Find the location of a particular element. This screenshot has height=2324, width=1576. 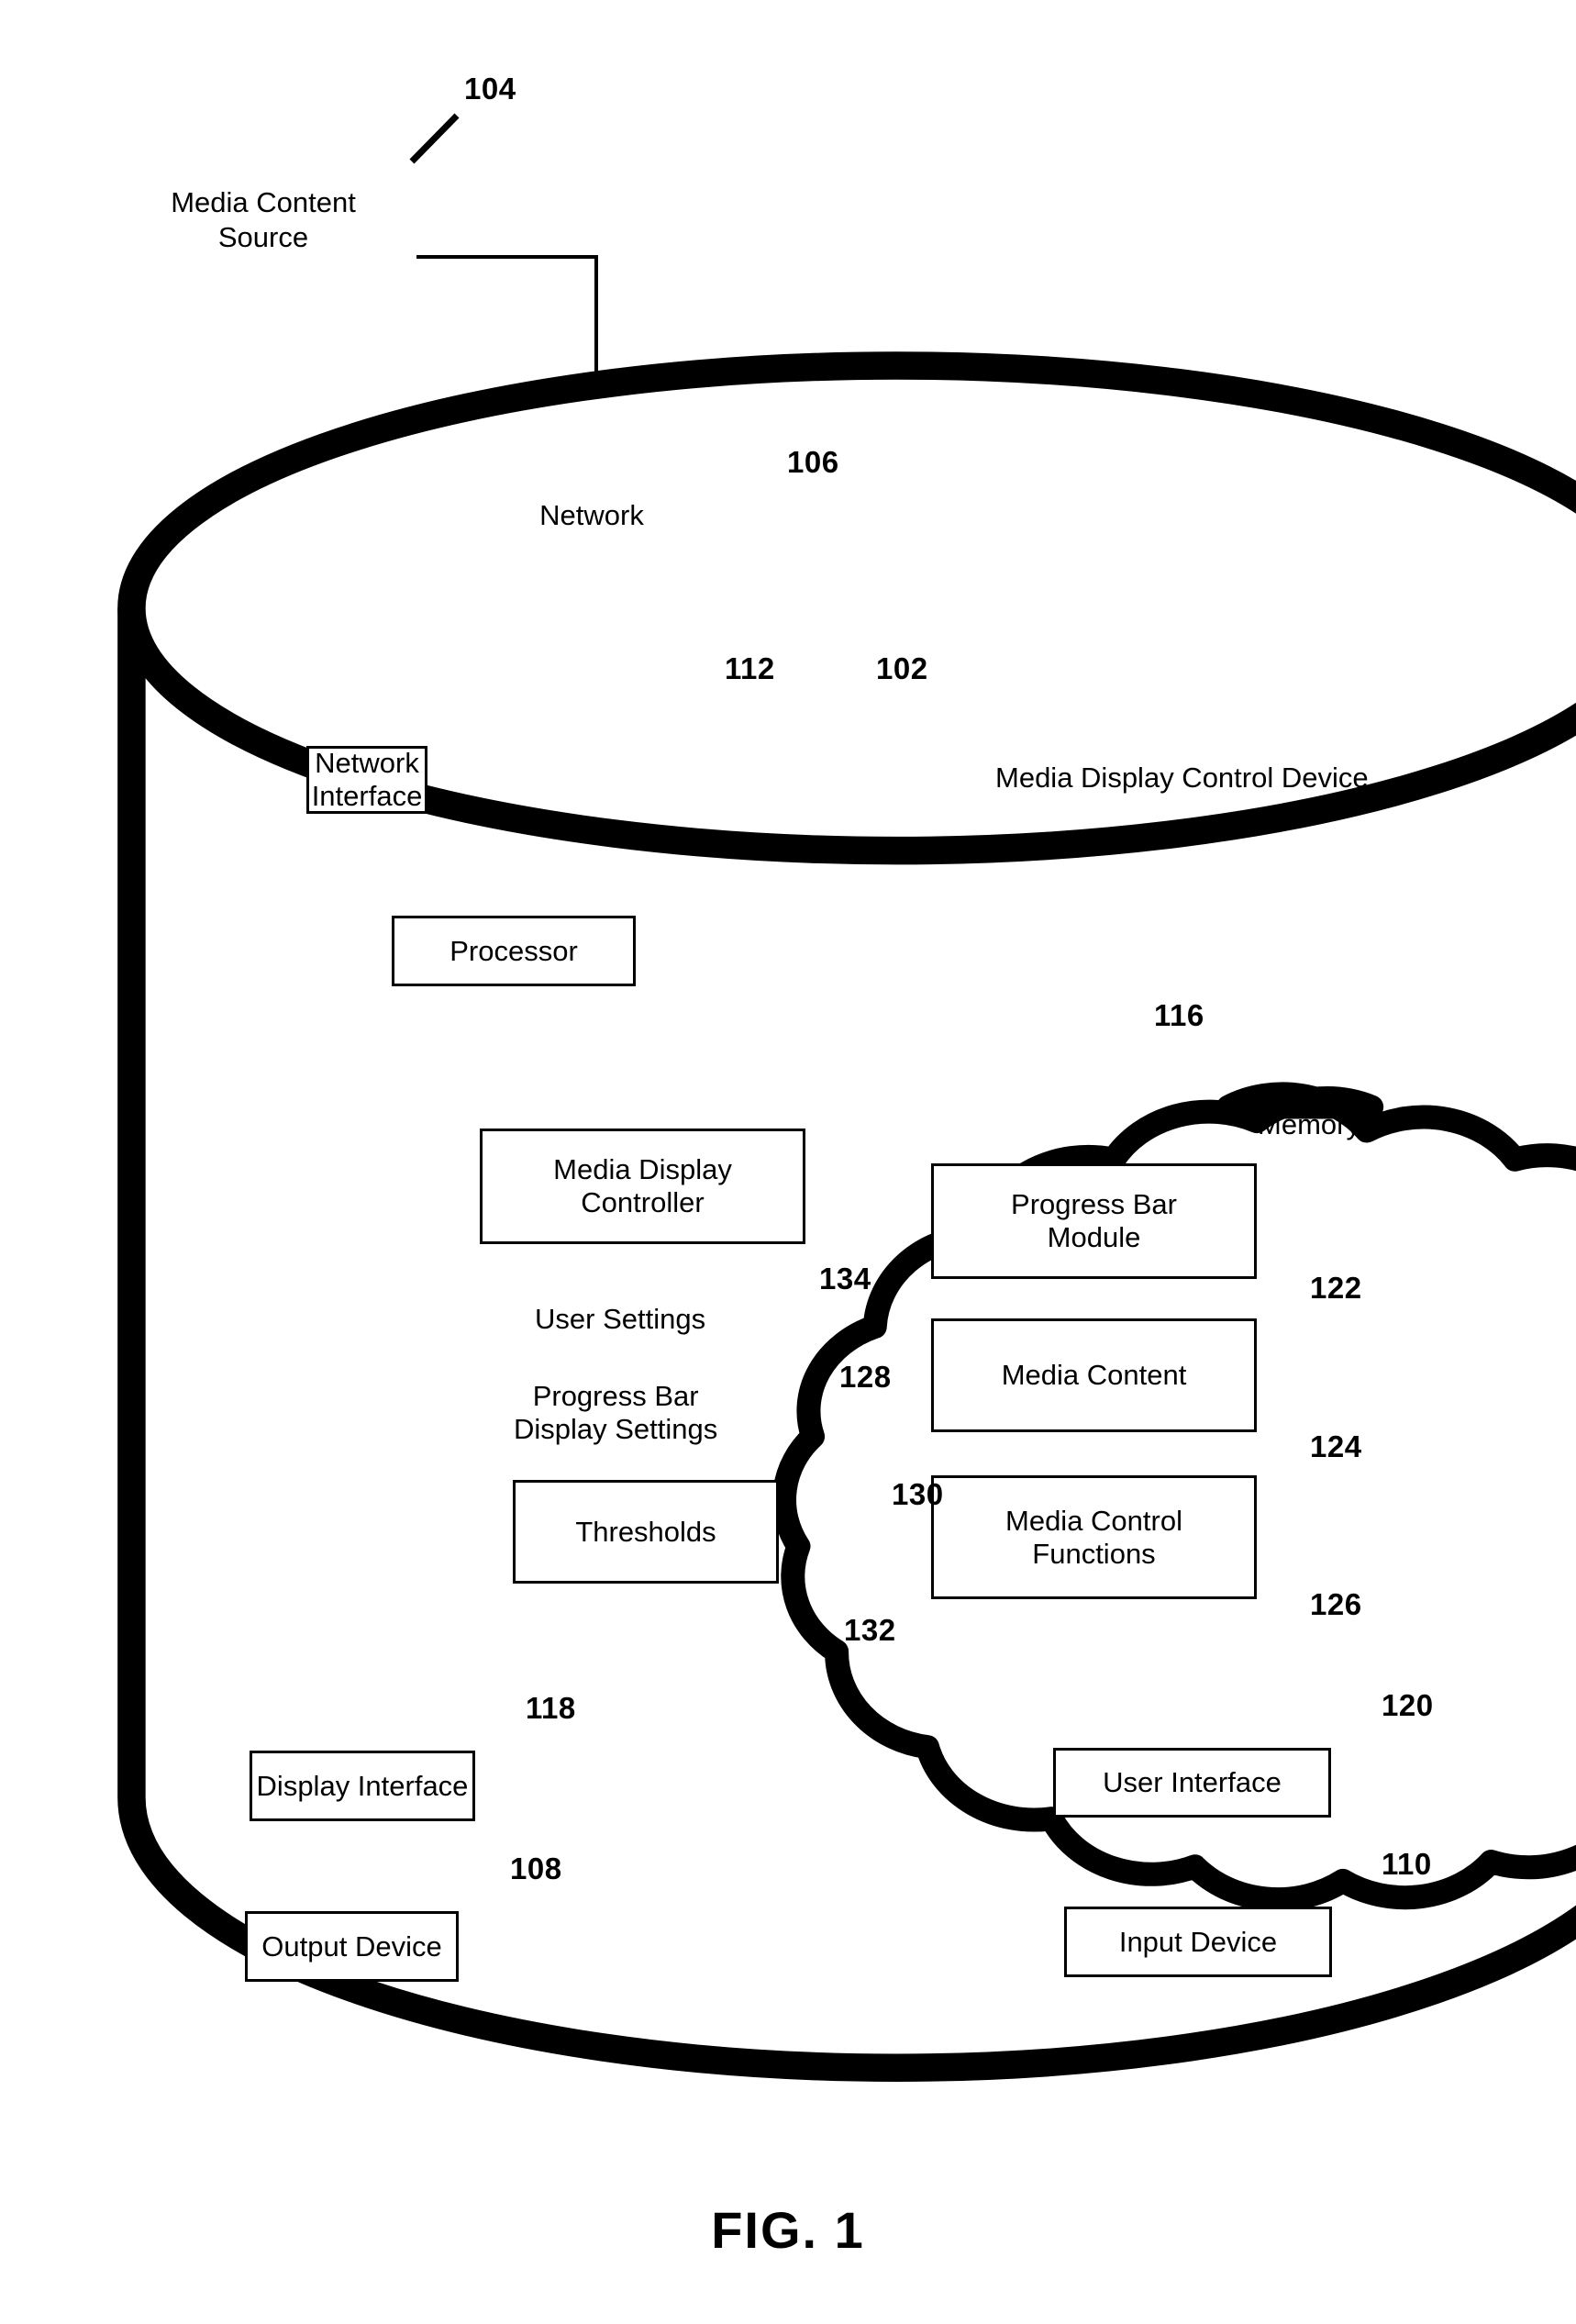

progress-bar-display-settings-label: Progress Bar Display Settings is located at coordinates (616, 1413).